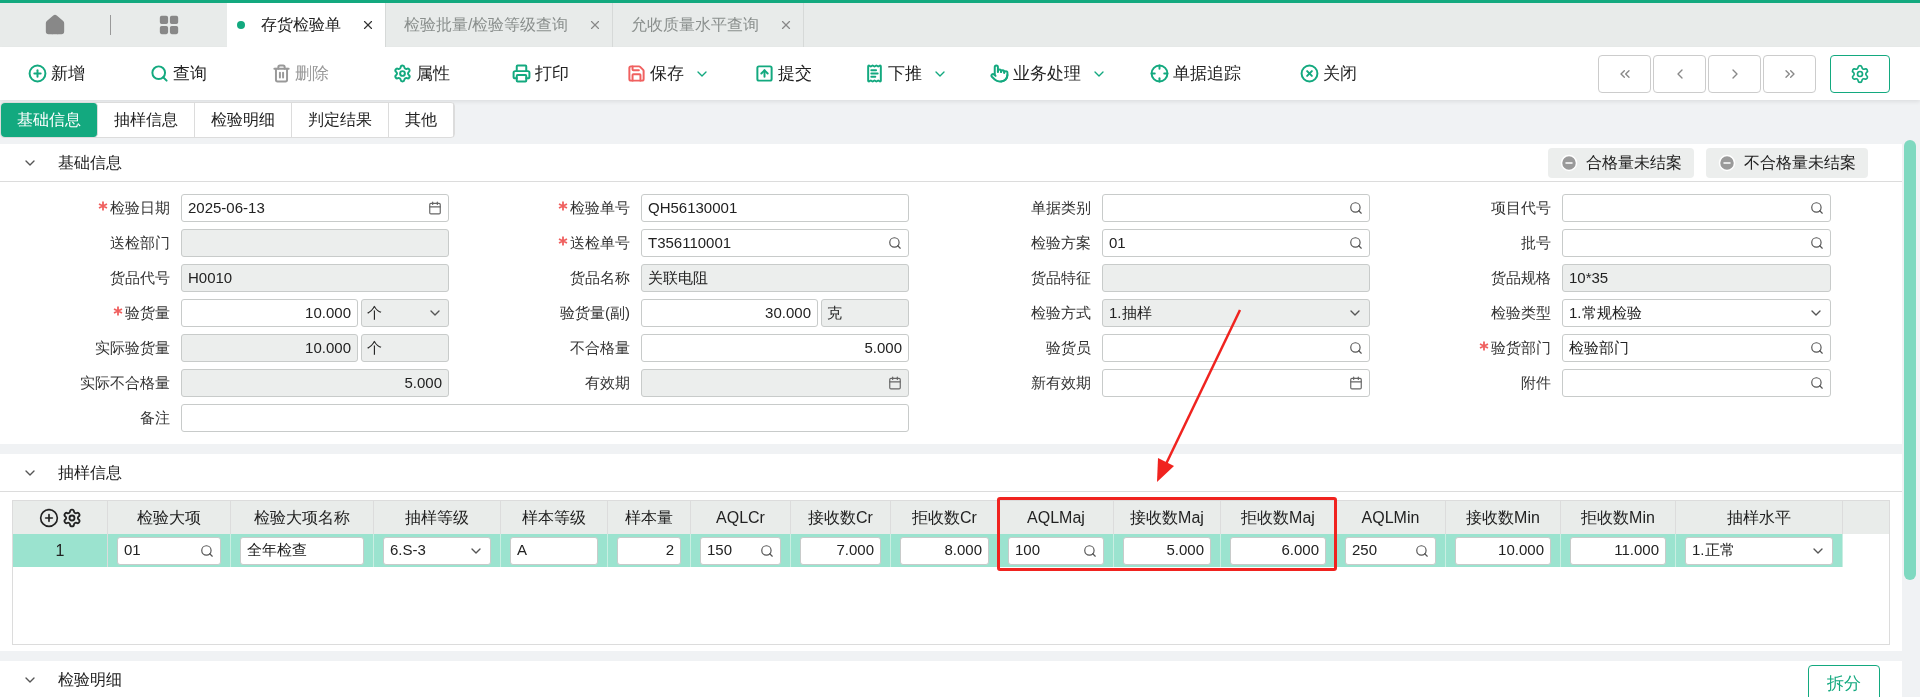  Describe the element at coordinates (1355, 73) in the screenshot. I see `toolbar-button: 关闭` at that location.